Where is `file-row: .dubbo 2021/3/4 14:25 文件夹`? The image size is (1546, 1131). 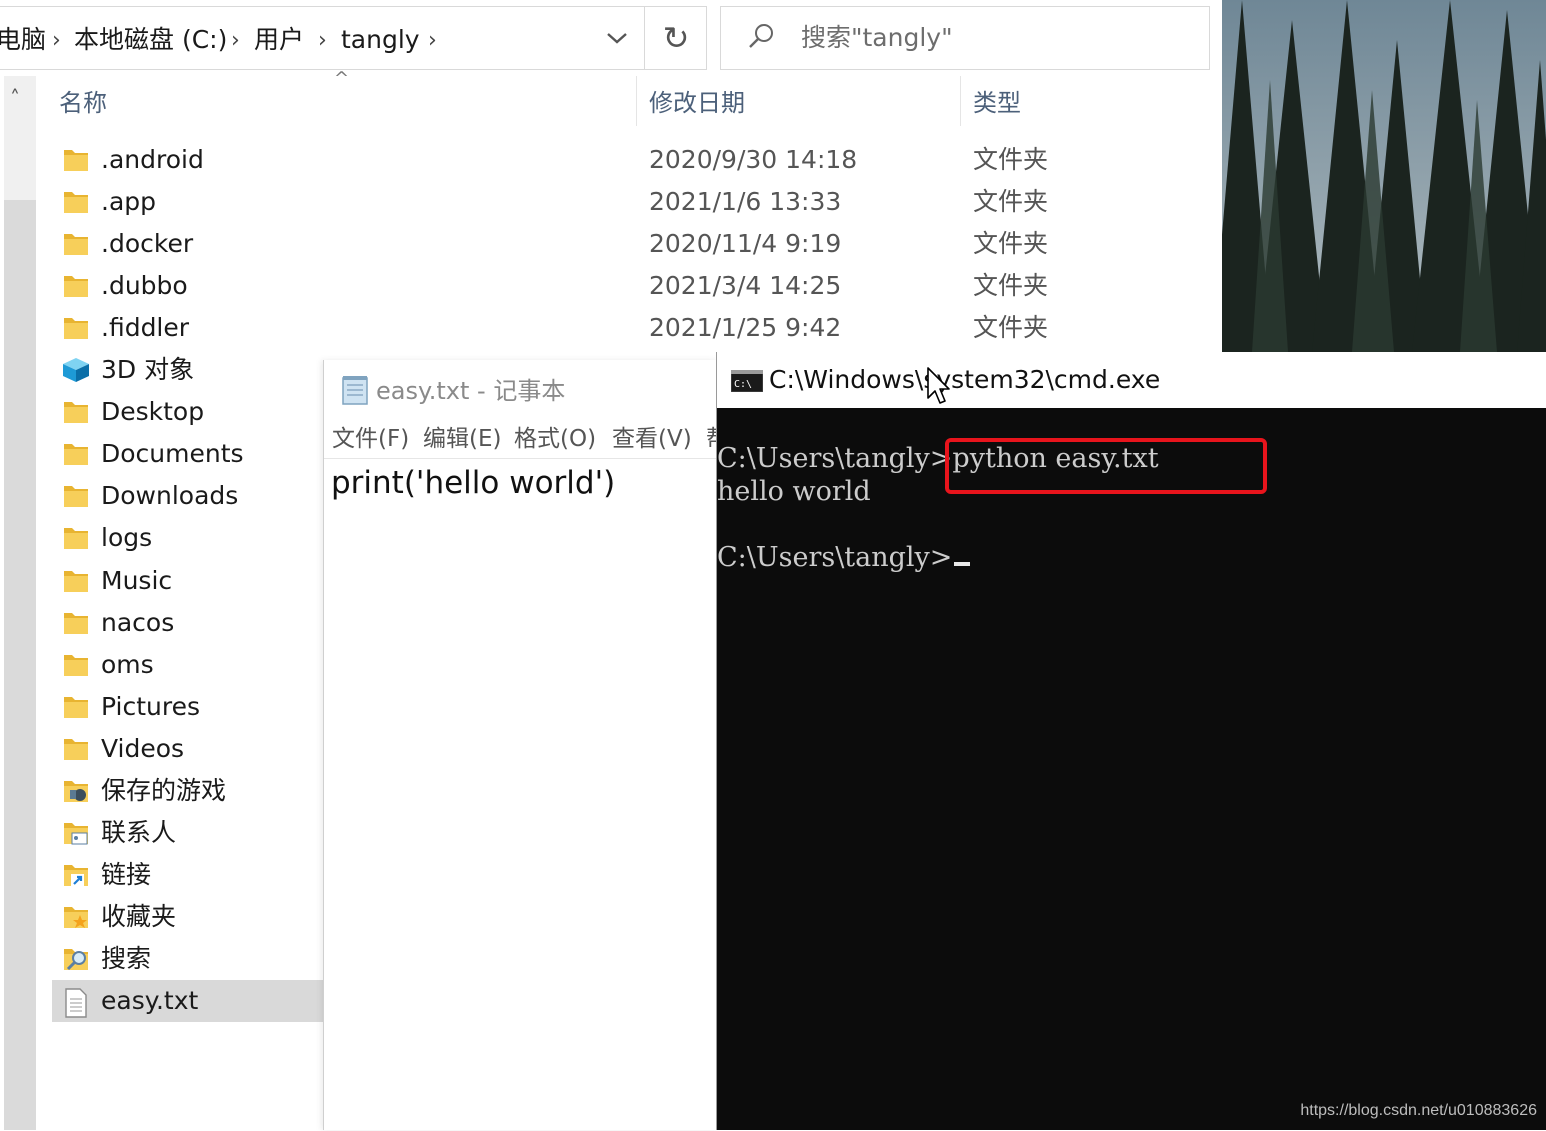 file-row: .dubbo 2021/3/4 14:25 文件夹 is located at coordinates (637, 286).